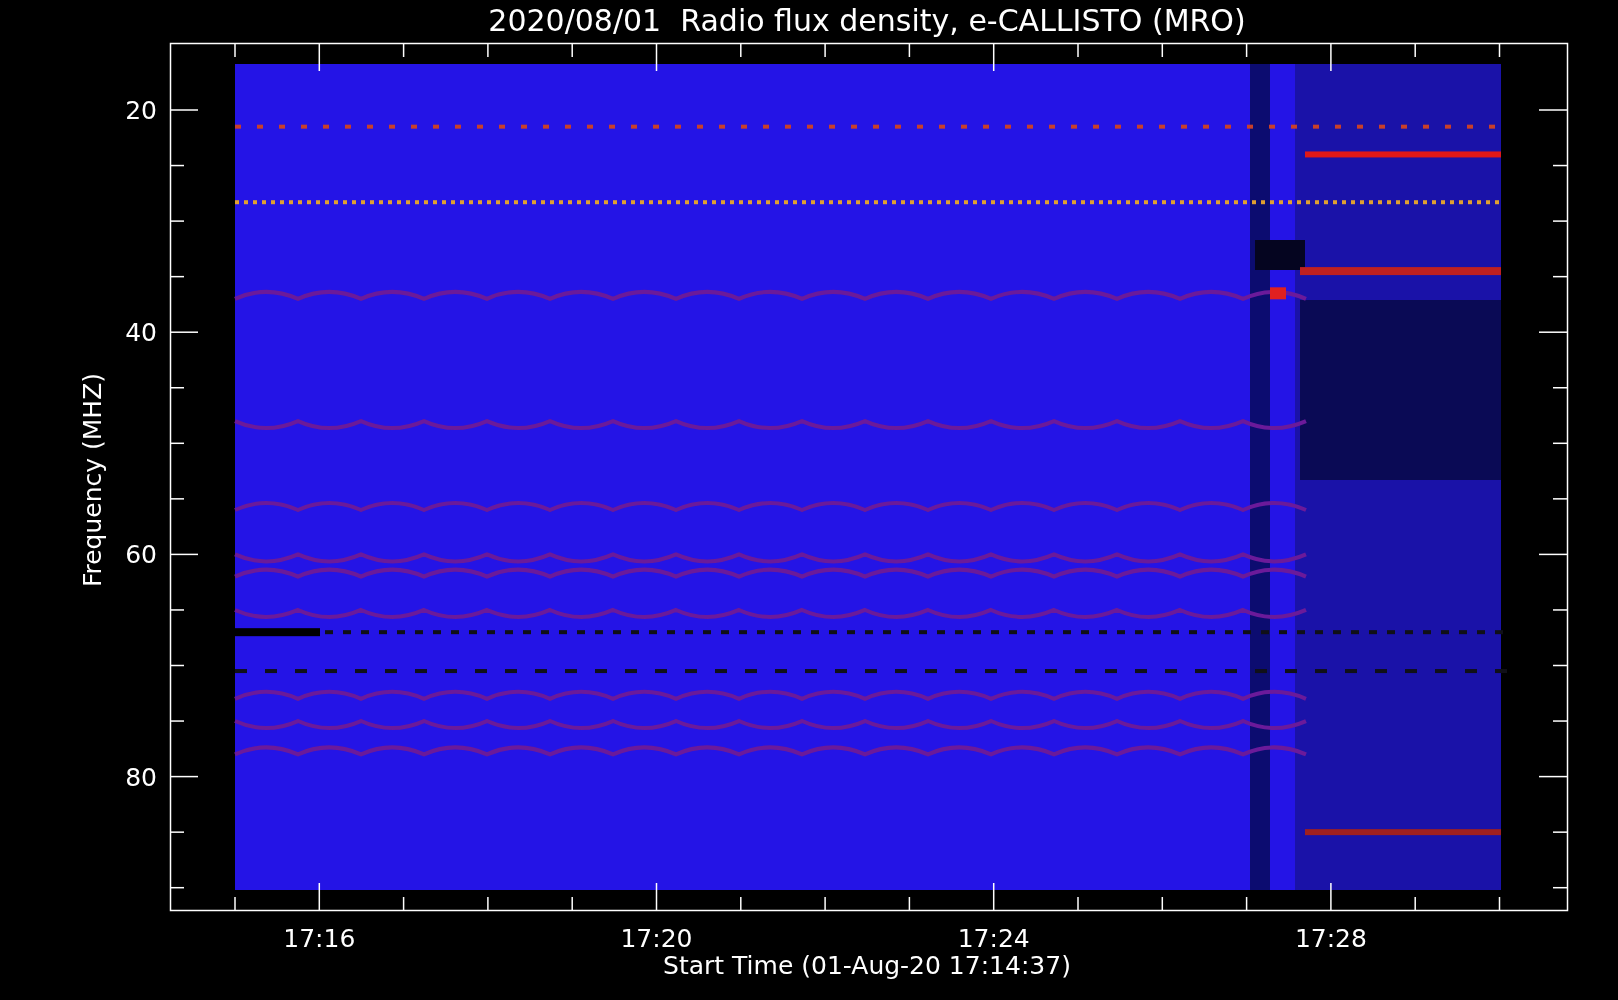 The width and height of the screenshot is (1618, 1000). Describe the element at coordinates (993, 938) in the screenshot. I see `x-axis-tick-label: 17:24` at that location.